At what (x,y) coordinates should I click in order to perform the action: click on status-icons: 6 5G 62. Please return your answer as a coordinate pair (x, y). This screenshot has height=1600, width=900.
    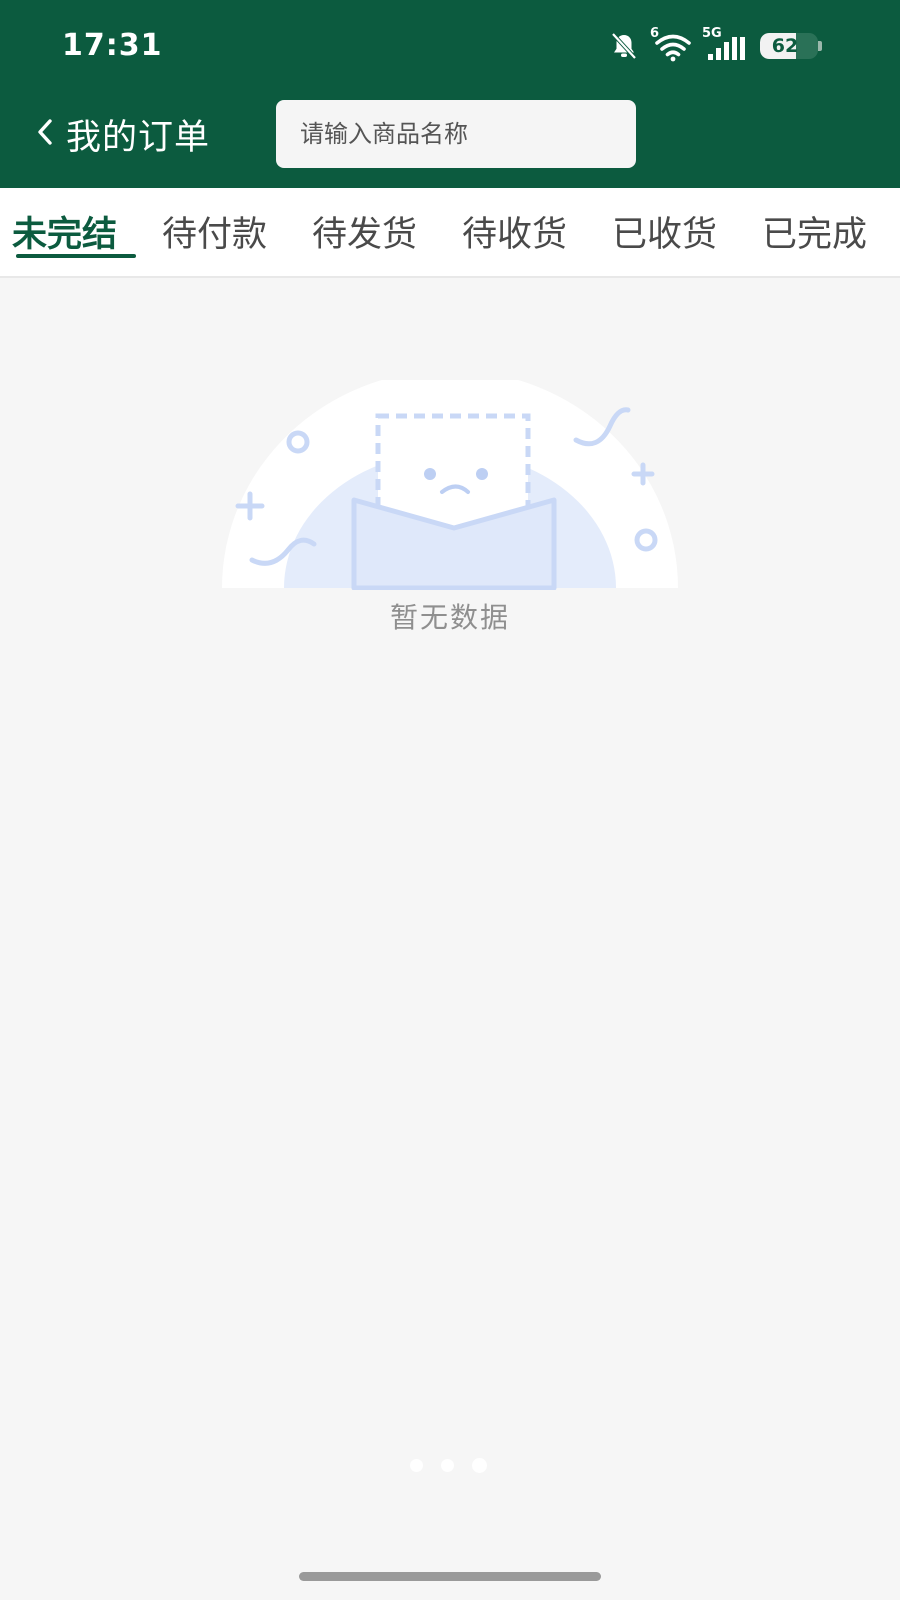
    Looking at the image, I should click on (715, 45).